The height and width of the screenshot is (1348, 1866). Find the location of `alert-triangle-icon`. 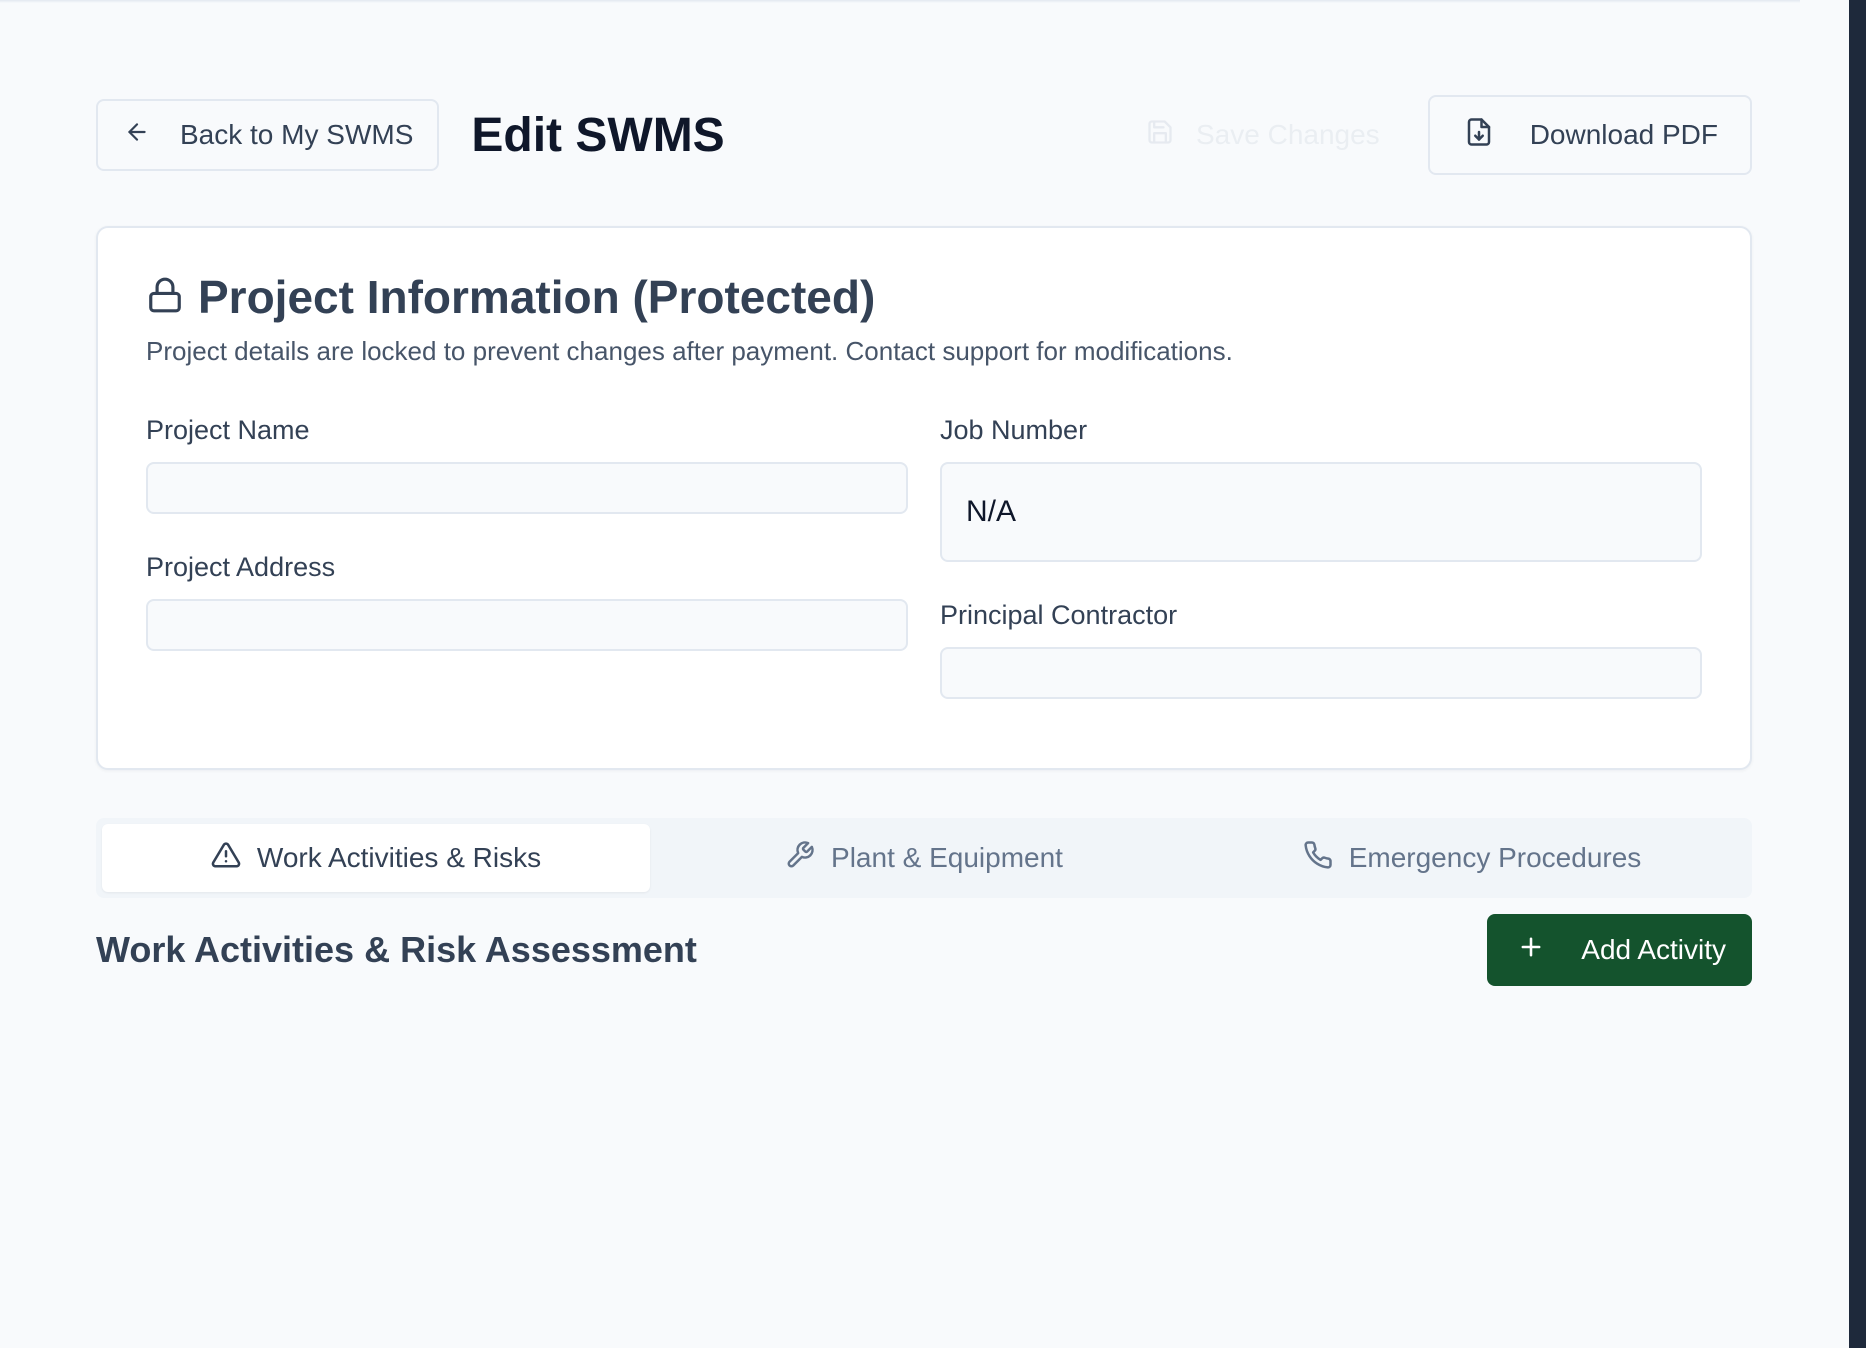

alert-triangle-icon is located at coordinates (234, 858).